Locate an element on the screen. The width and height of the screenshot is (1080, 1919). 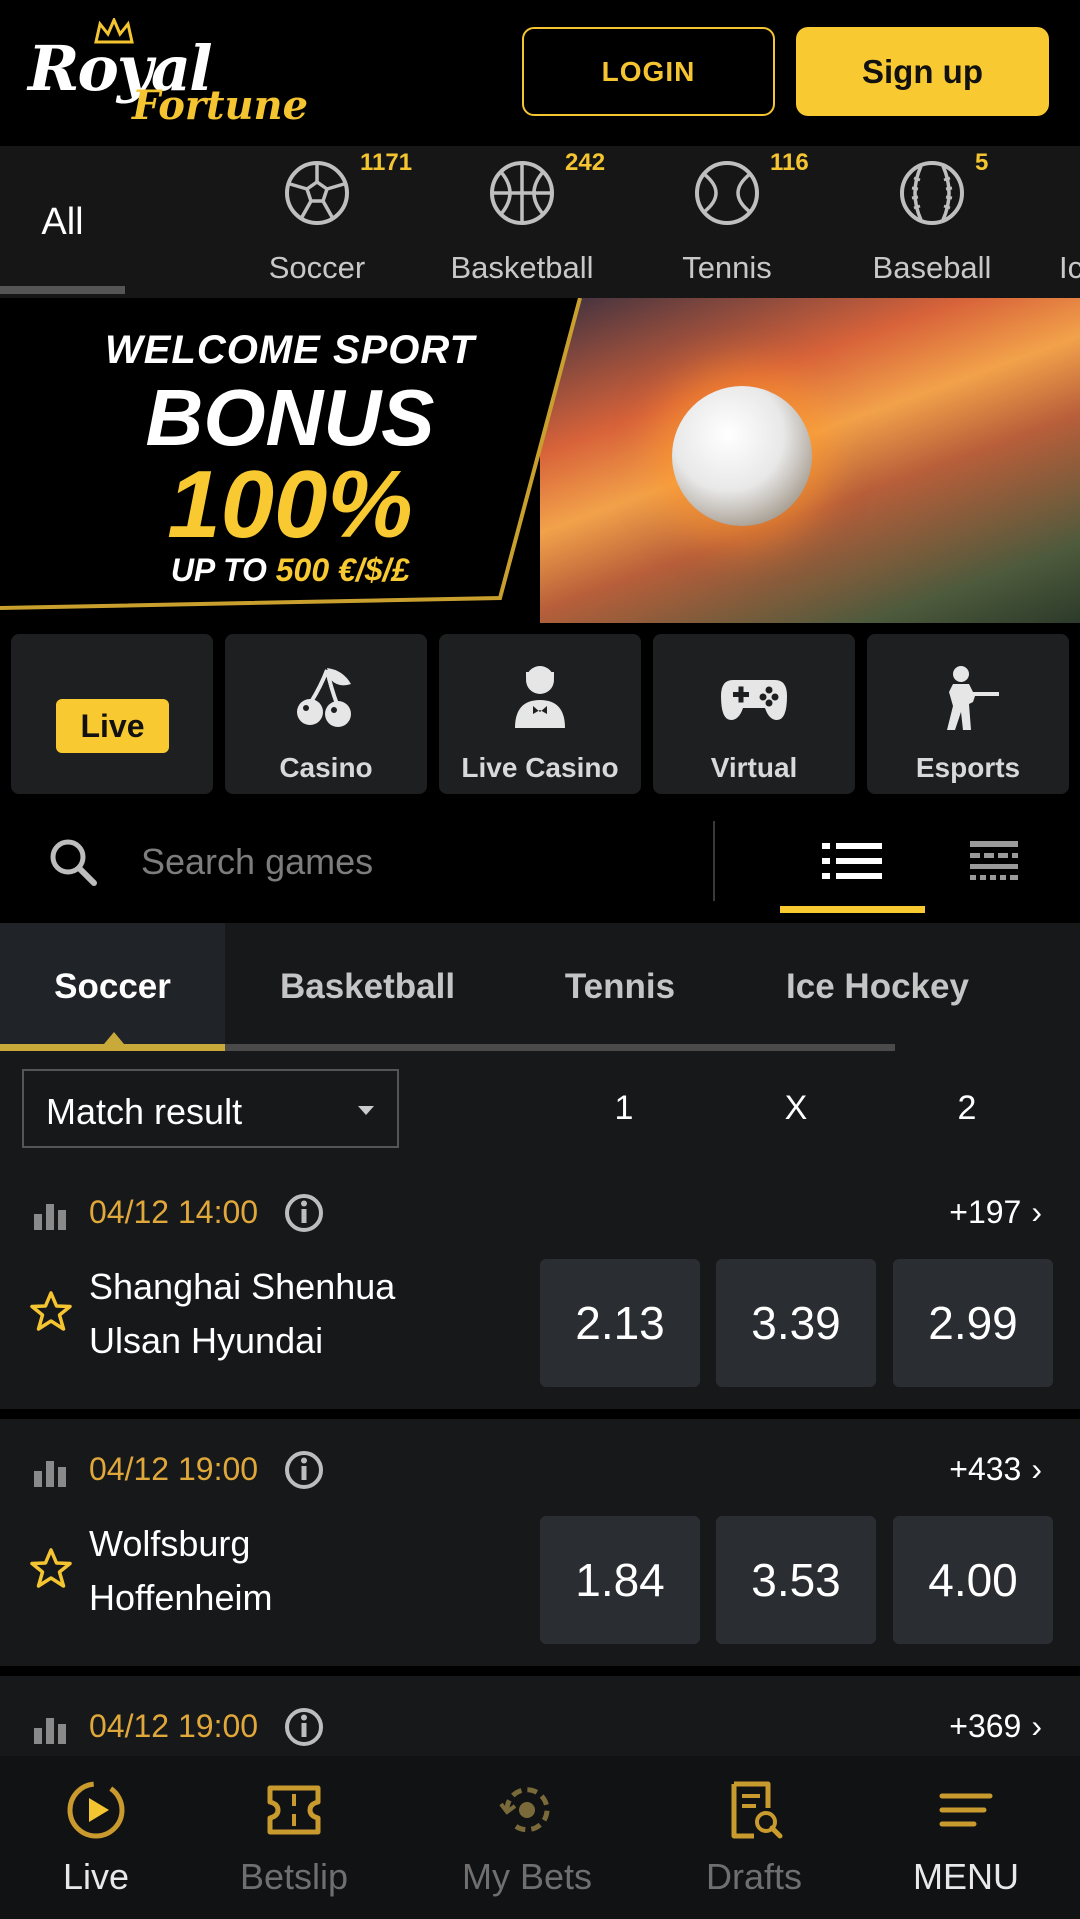
baseball-count: 5 is located at coordinates (982, 162).